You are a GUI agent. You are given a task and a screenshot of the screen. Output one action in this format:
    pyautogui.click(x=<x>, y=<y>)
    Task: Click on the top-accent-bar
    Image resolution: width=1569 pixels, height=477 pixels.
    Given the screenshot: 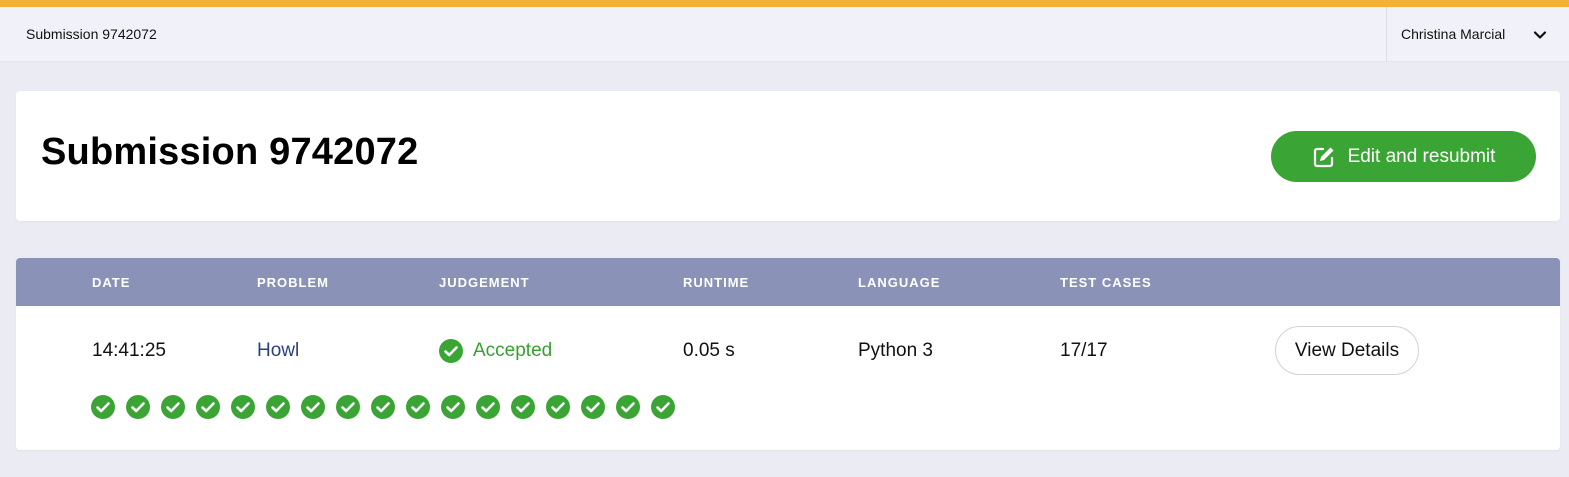 What is the action you would take?
    pyautogui.click(x=784, y=3)
    